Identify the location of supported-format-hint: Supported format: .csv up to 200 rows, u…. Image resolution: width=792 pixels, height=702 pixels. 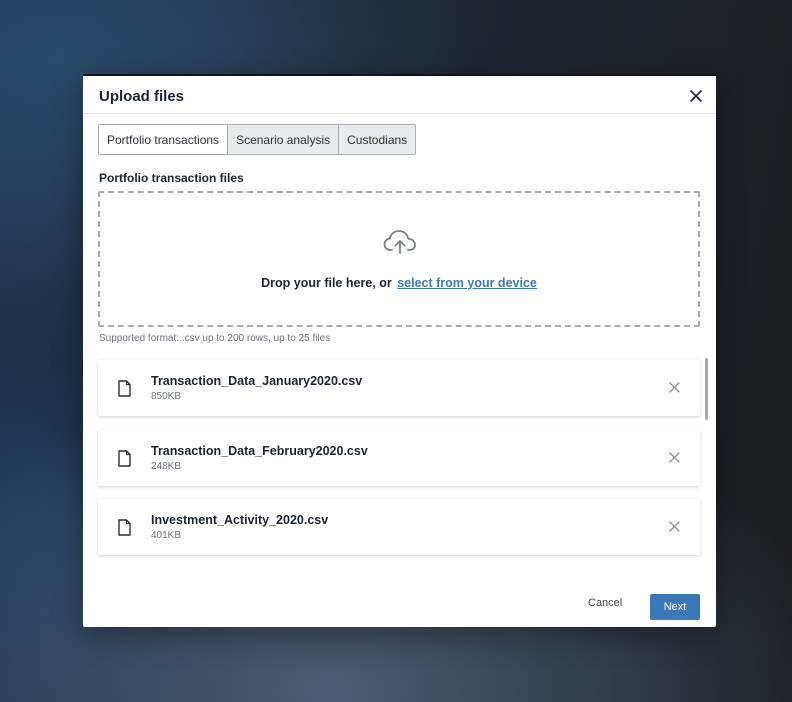
(215, 338).